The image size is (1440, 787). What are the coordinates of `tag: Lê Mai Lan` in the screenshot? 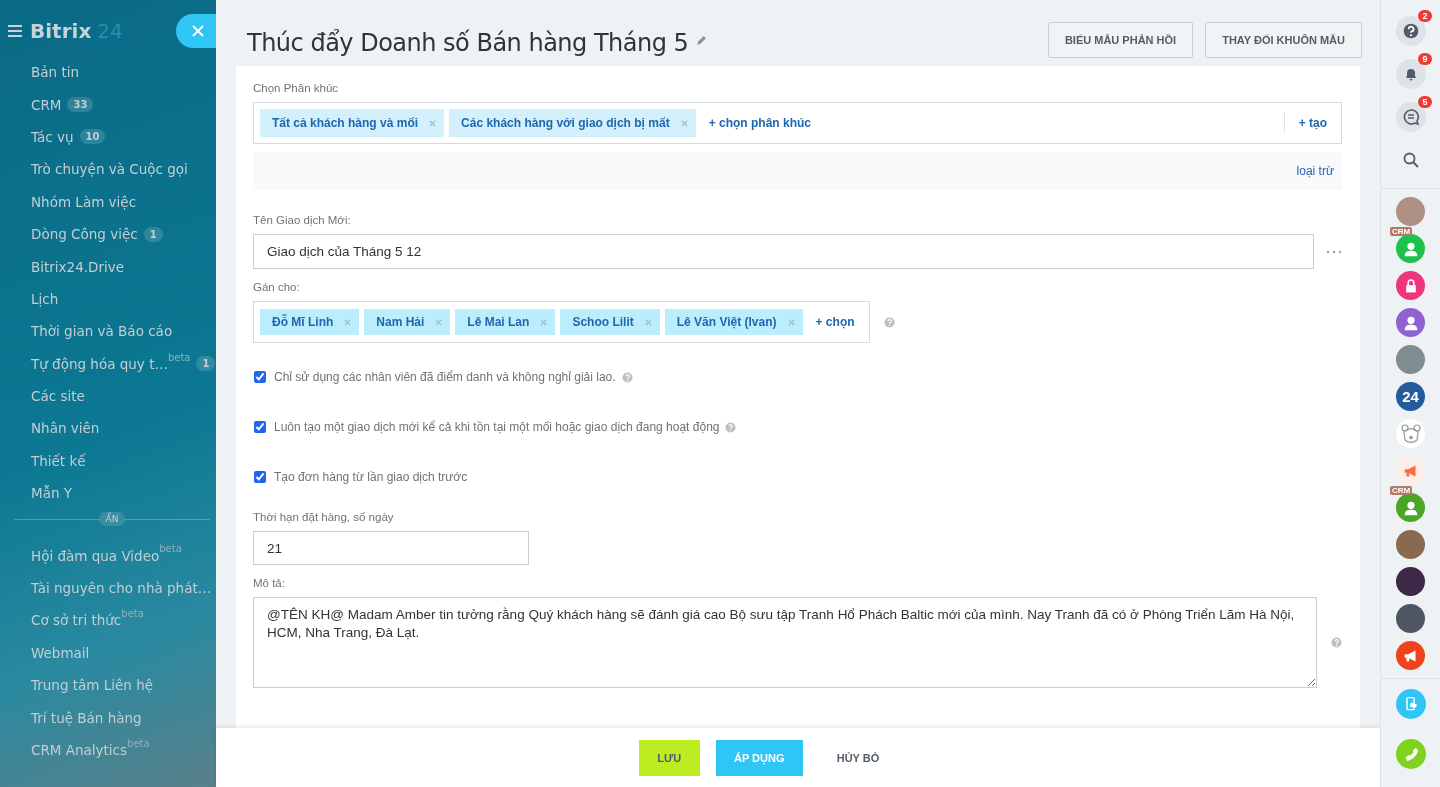 It's located at (505, 322).